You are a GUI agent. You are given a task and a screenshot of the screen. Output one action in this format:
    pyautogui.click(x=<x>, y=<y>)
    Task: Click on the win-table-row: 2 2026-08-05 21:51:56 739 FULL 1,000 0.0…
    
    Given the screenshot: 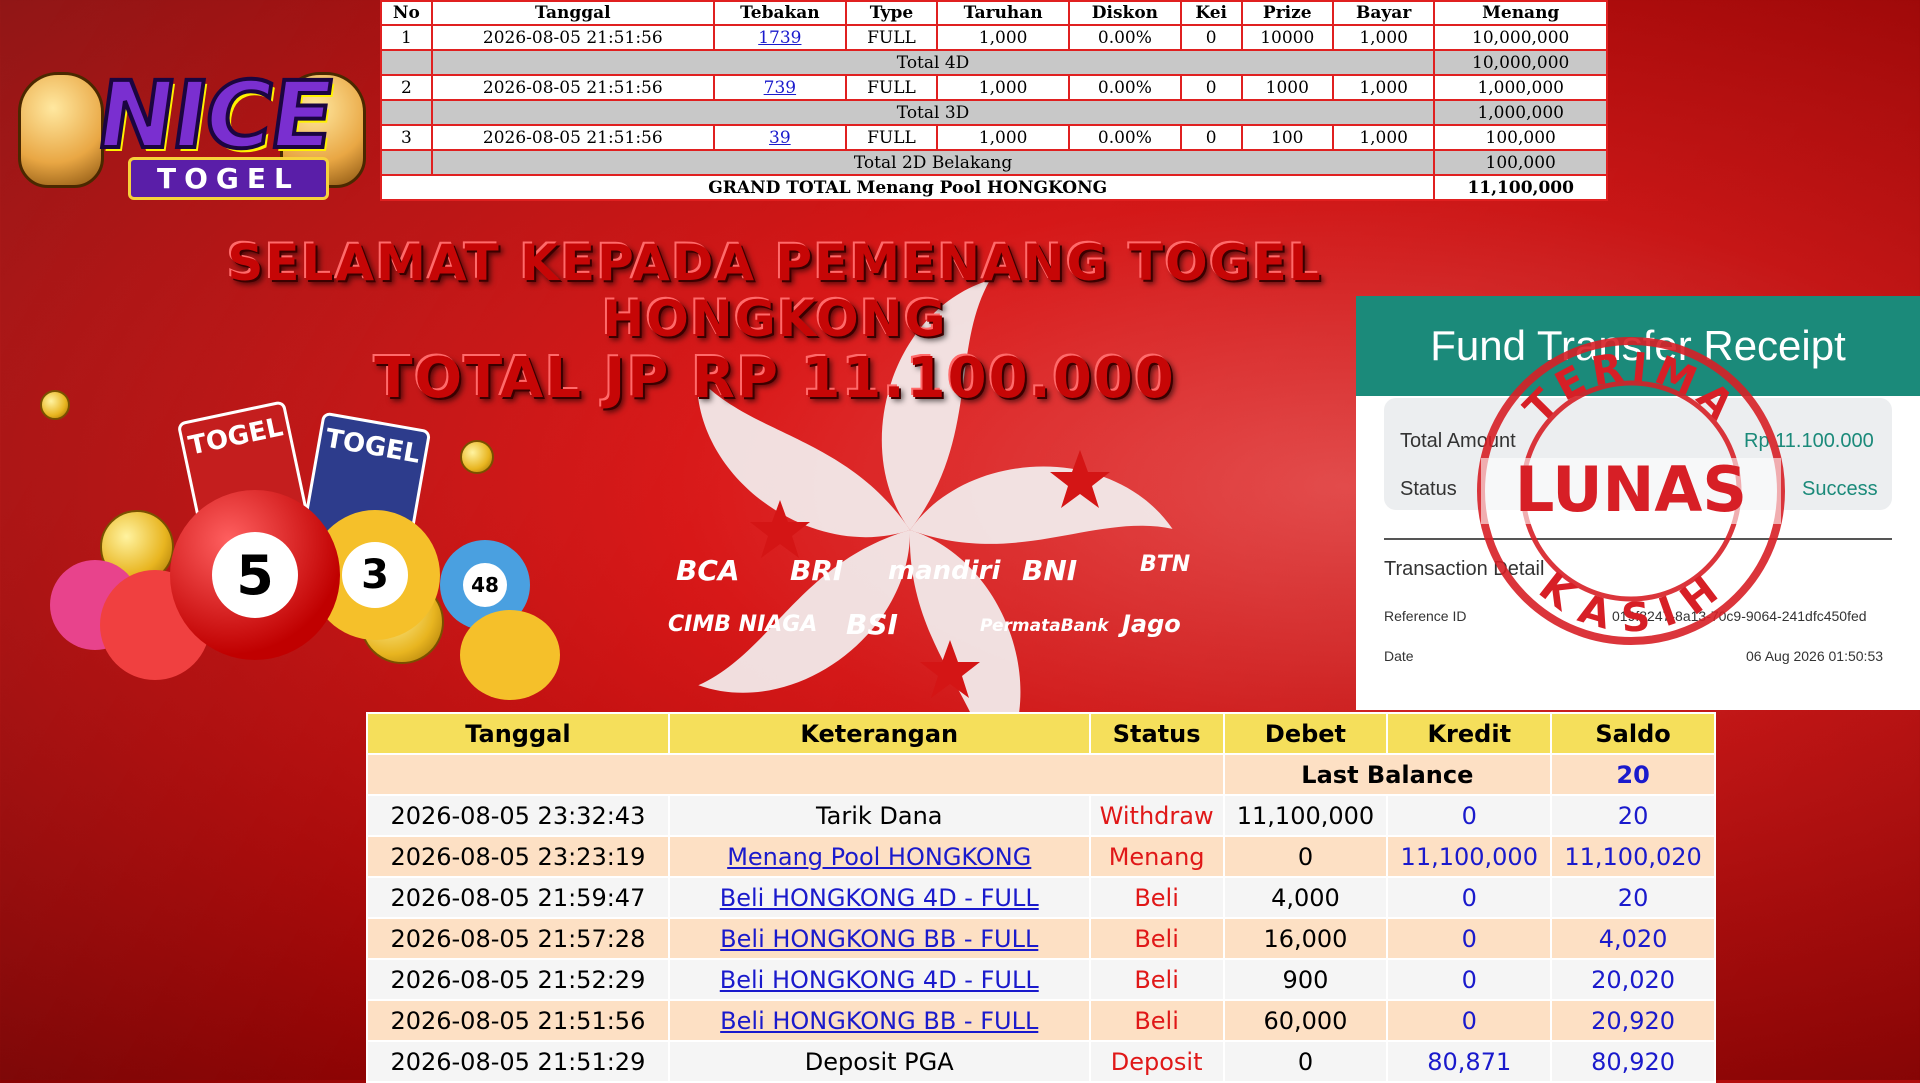 What is the action you would take?
    pyautogui.click(x=994, y=87)
    